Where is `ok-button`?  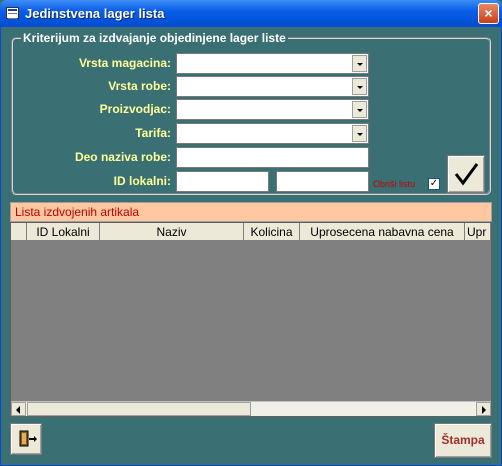 ok-button is located at coordinates (466, 174).